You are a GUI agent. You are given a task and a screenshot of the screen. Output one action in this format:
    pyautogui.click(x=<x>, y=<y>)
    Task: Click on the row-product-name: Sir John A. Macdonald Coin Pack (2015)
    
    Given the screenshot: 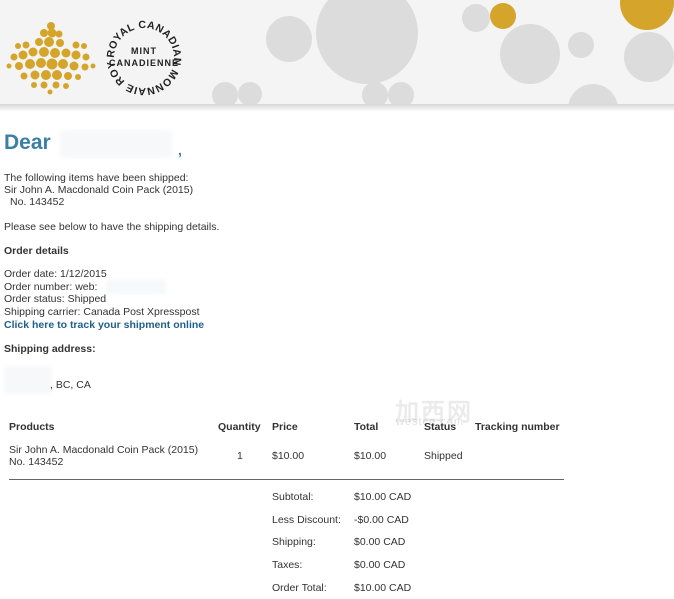 What is the action you would take?
    pyautogui.click(x=104, y=450)
    